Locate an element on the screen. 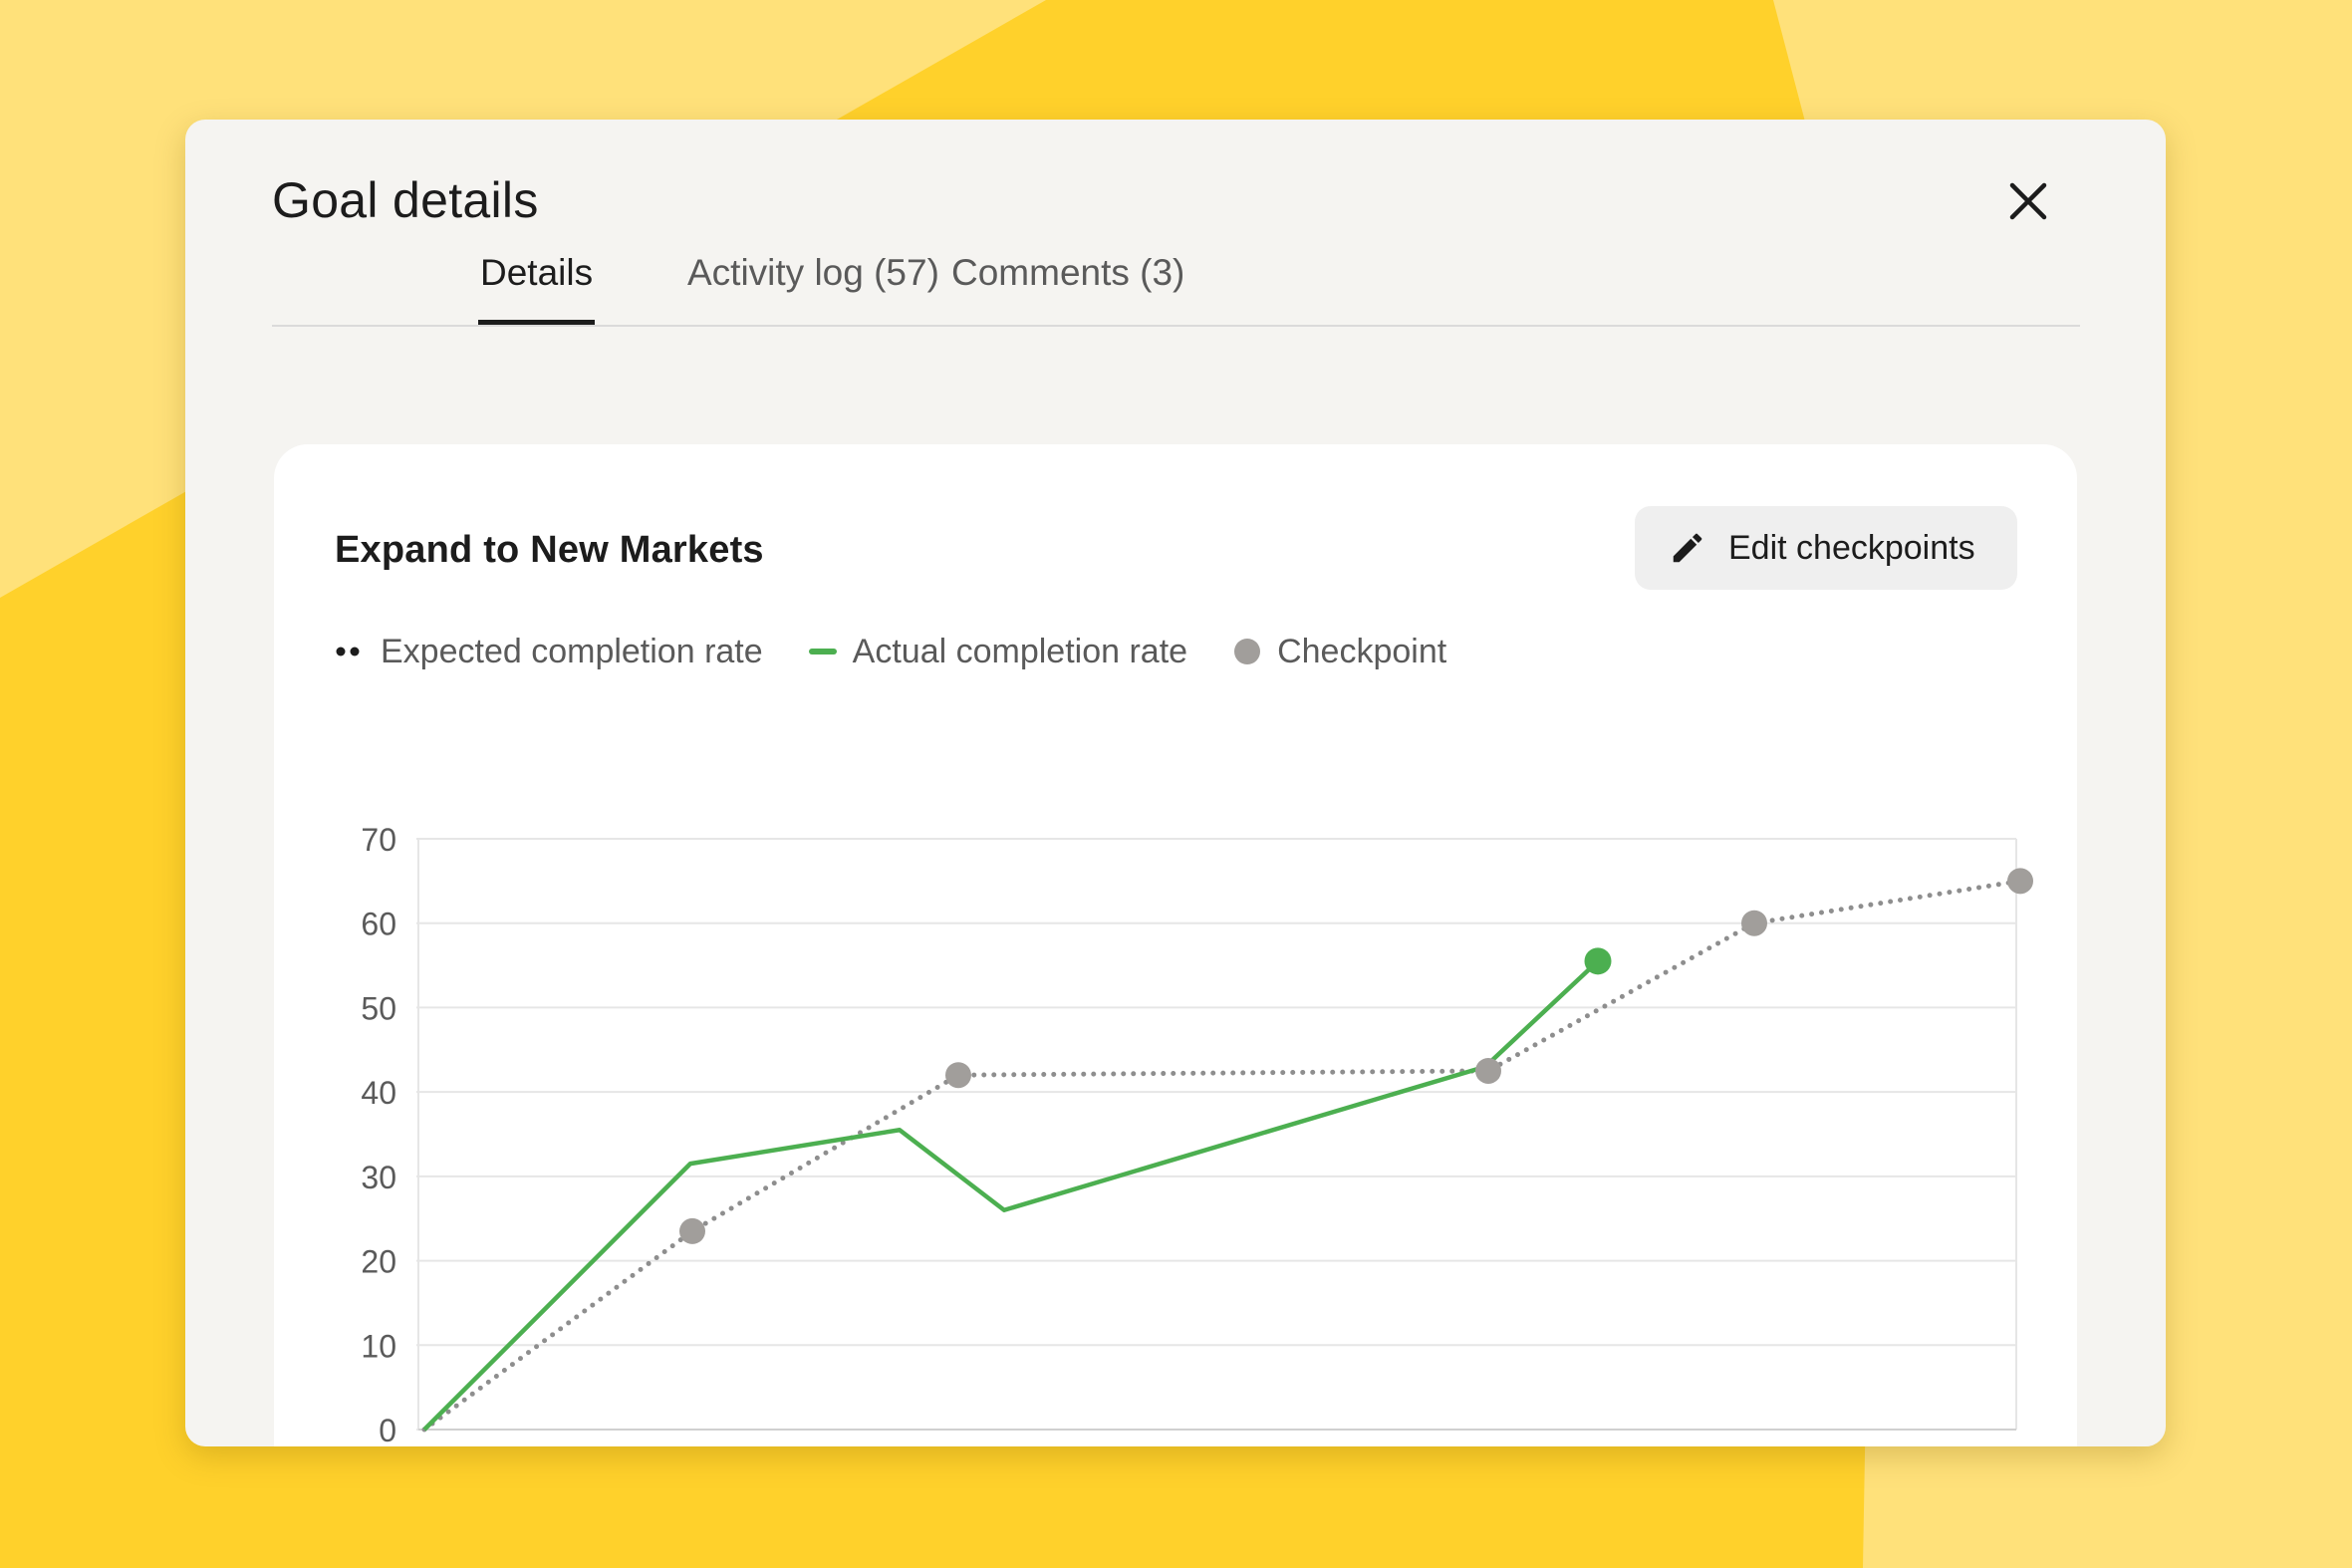 The width and height of the screenshot is (2352, 1568). tab-comments: Comments (3) is located at coordinates (1068, 222).